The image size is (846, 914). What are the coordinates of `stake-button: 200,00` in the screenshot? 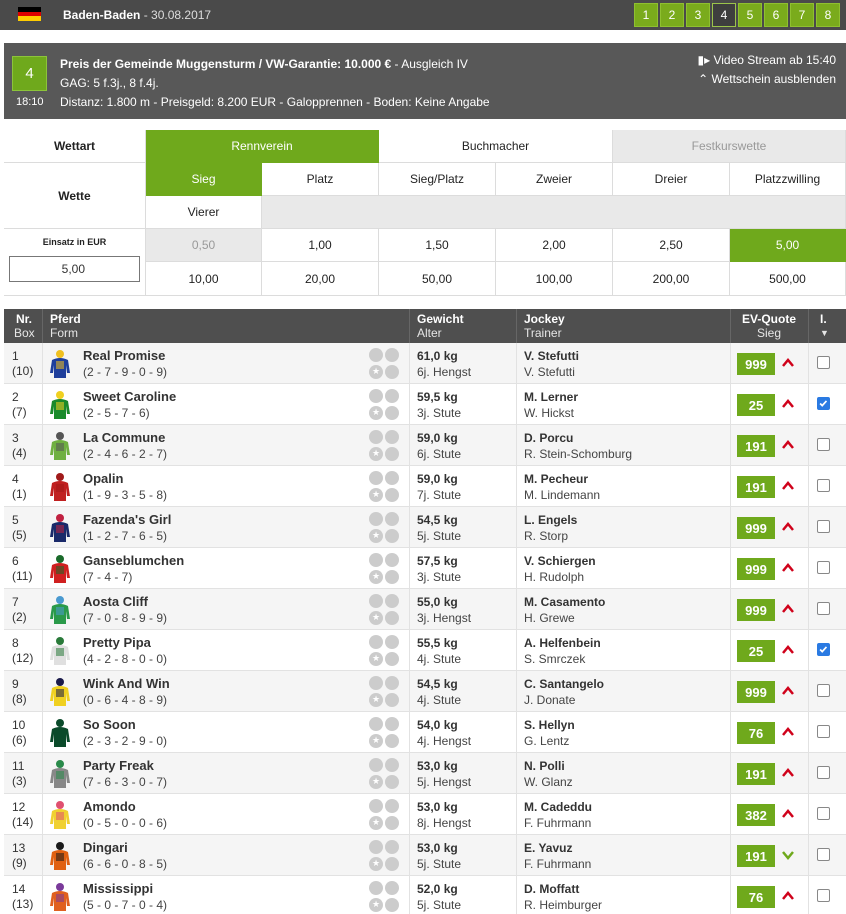 It's located at (671, 279).